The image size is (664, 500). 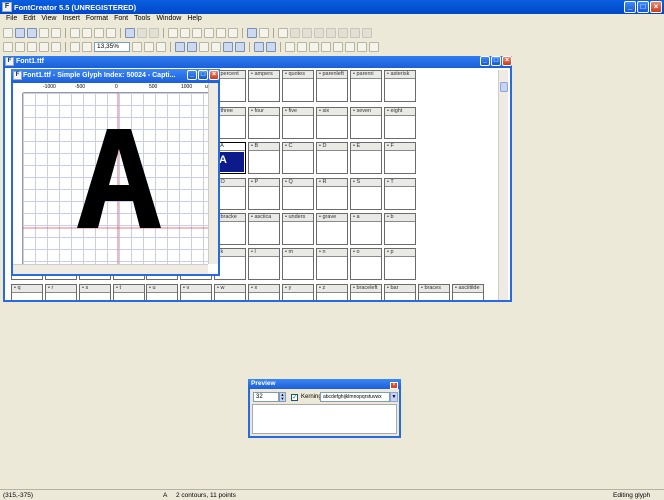 What do you see at coordinates (294, 397) in the screenshot?
I see `kerning-checkbox: ✓` at bounding box center [294, 397].